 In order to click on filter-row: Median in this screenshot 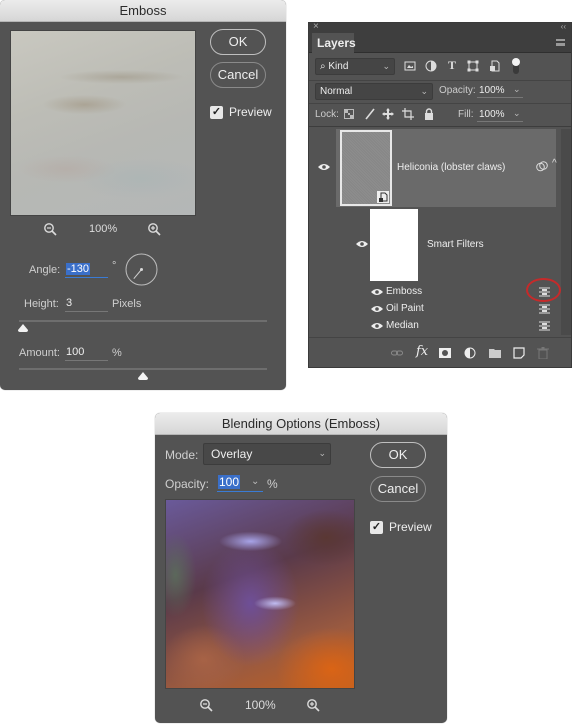, I will do `click(464, 326)`.